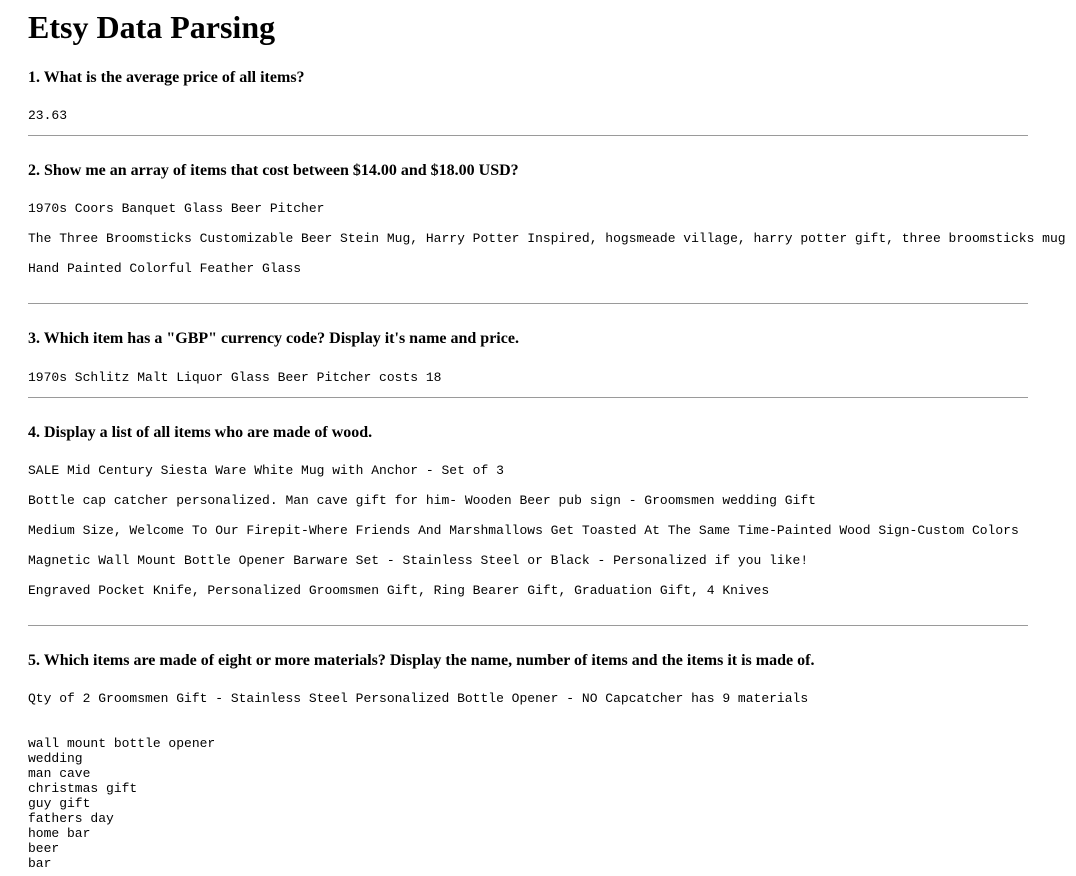  I want to click on question-2-item: Hand Painted Colorful Feather Glass, so click(165, 268).